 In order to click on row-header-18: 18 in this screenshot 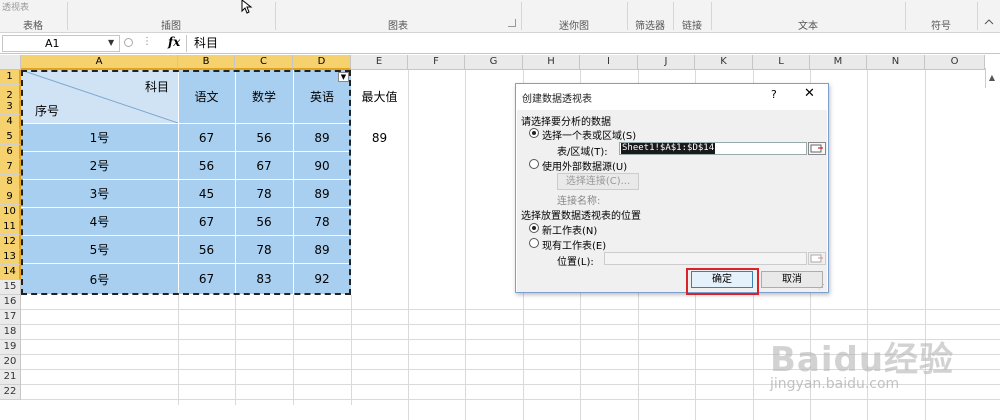, I will do `click(10, 332)`.